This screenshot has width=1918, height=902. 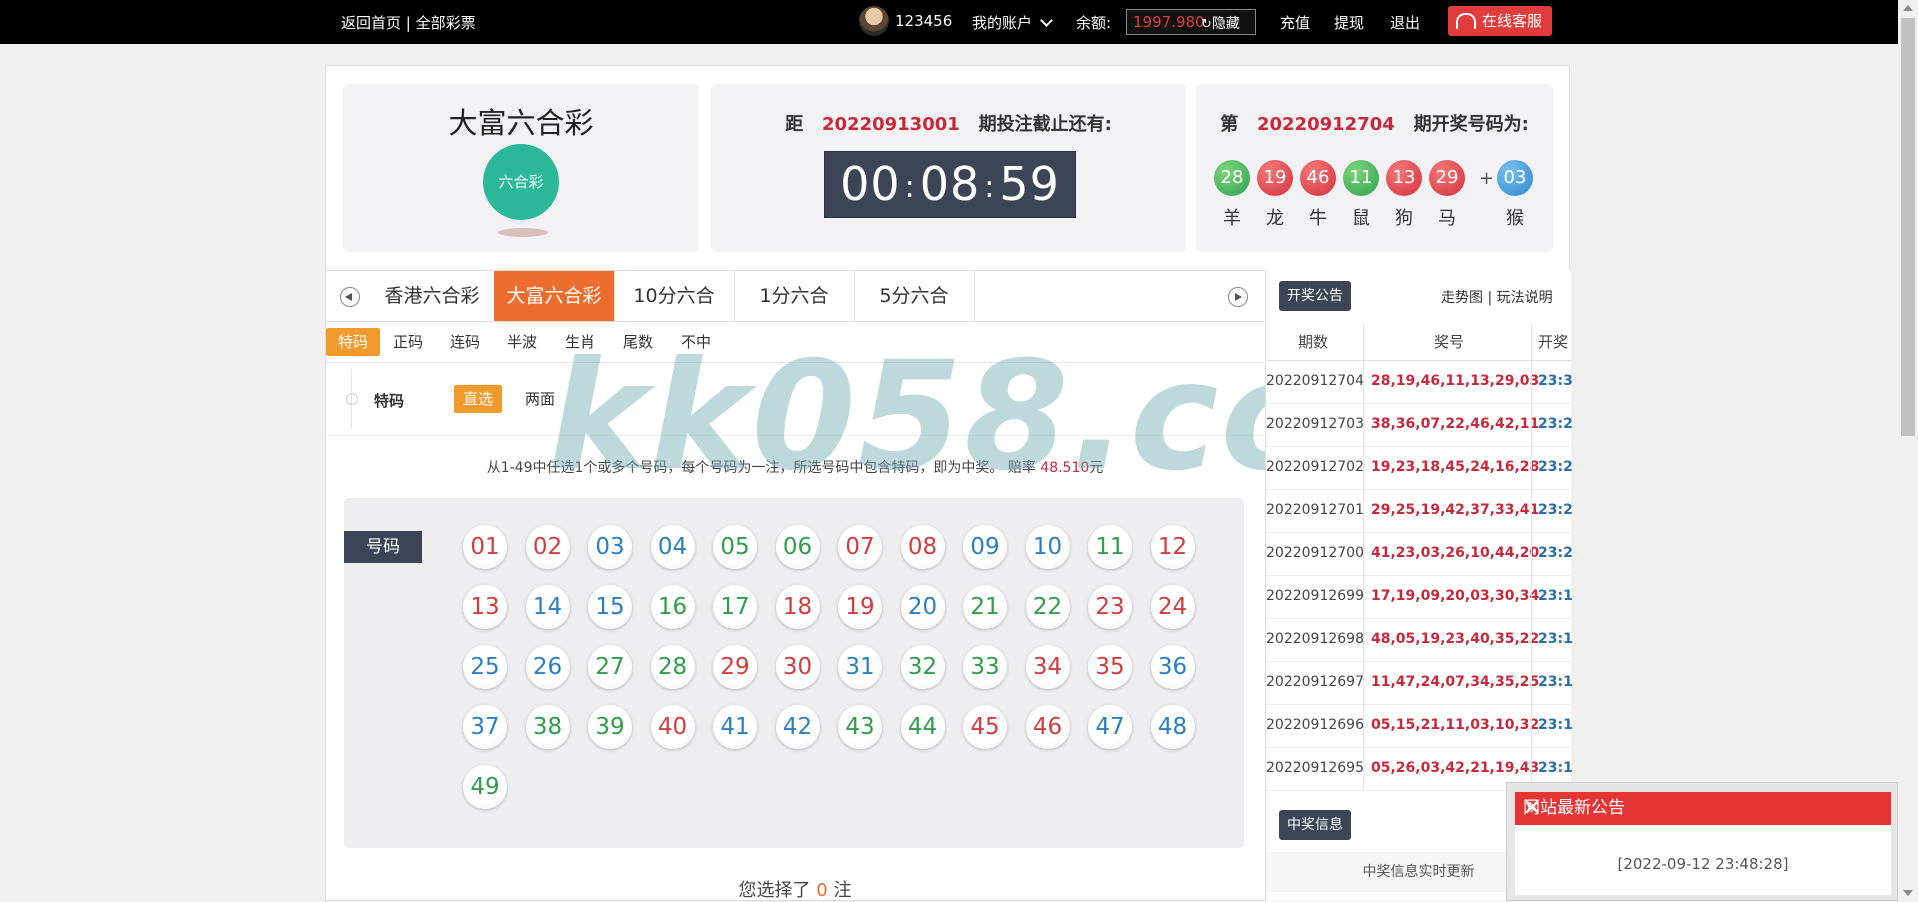 What do you see at coordinates (547, 667) in the screenshot?
I see `number-ball: 26` at bounding box center [547, 667].